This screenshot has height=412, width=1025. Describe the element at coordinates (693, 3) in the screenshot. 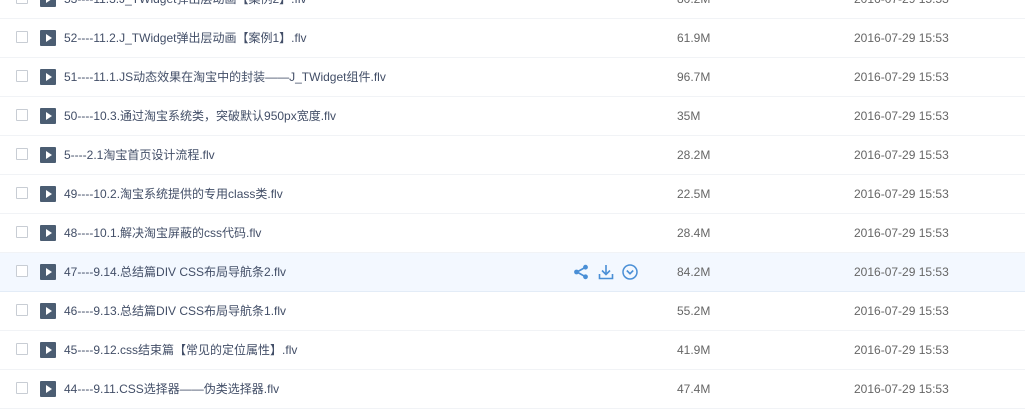

I see `file-size: 80.2M` at that location.